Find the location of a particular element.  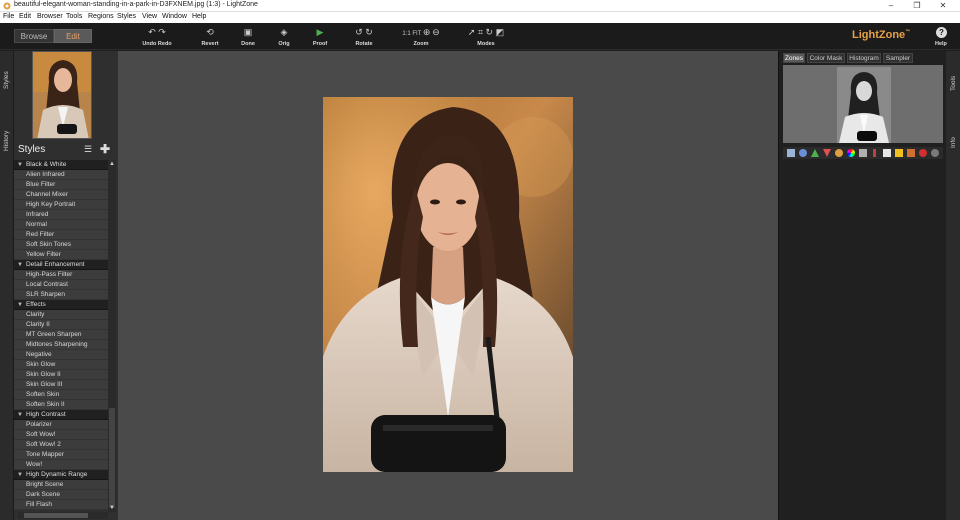

tool-clone-icon is located at coordinates (935, 153).